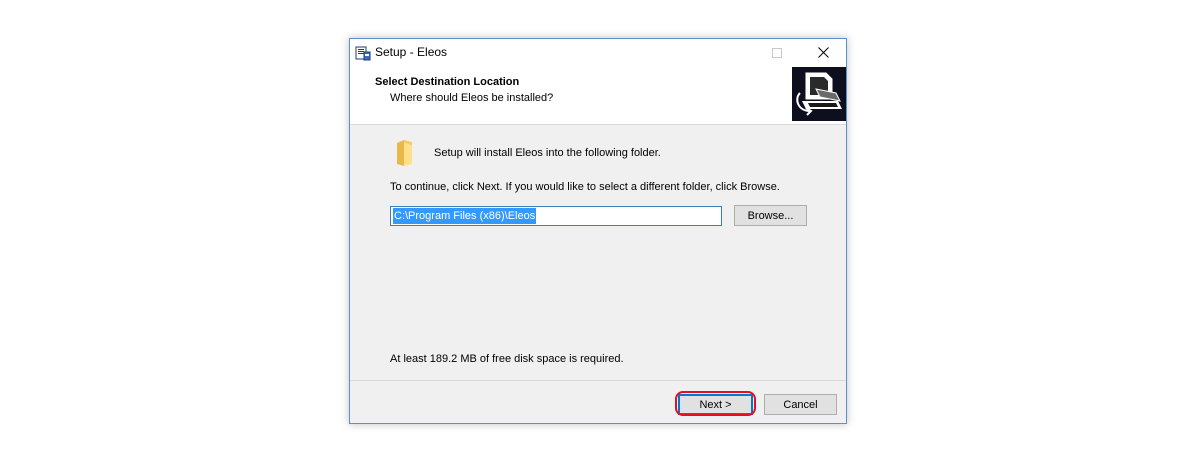  Describe the element at coordinates (404, 153) in the screenshot. I see `folder-icon` at that location.